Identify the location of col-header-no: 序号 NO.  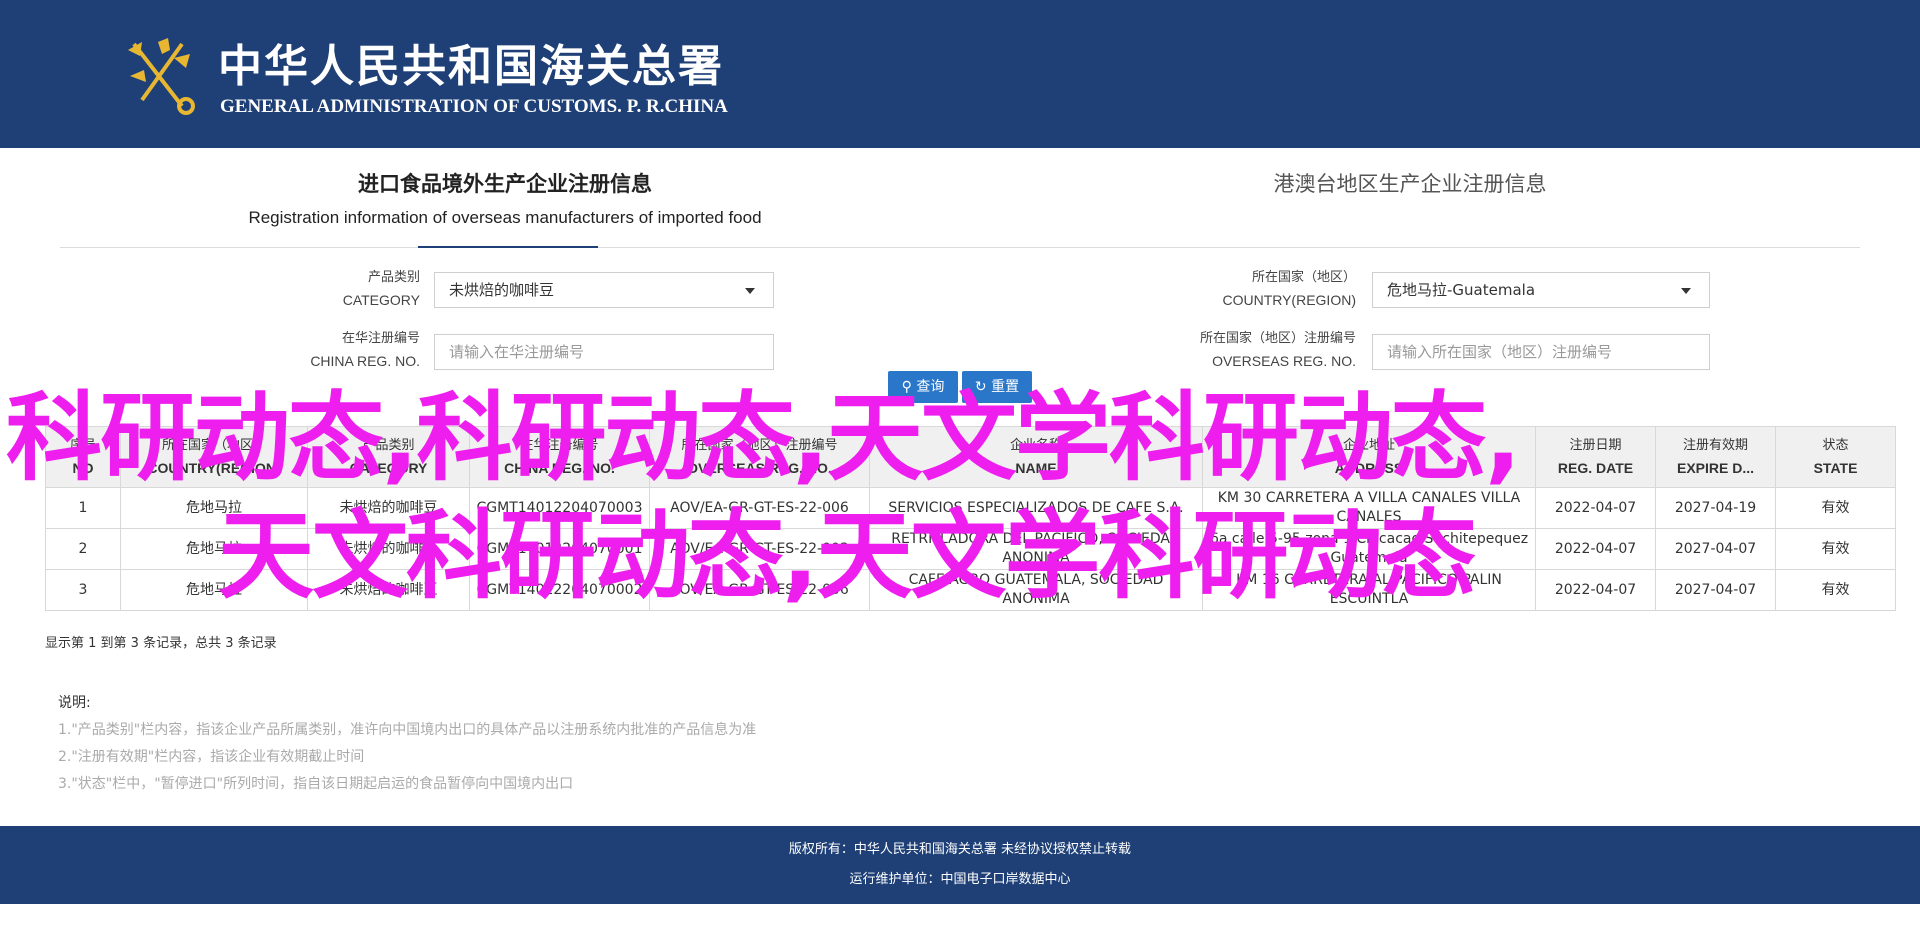
(83, 457).